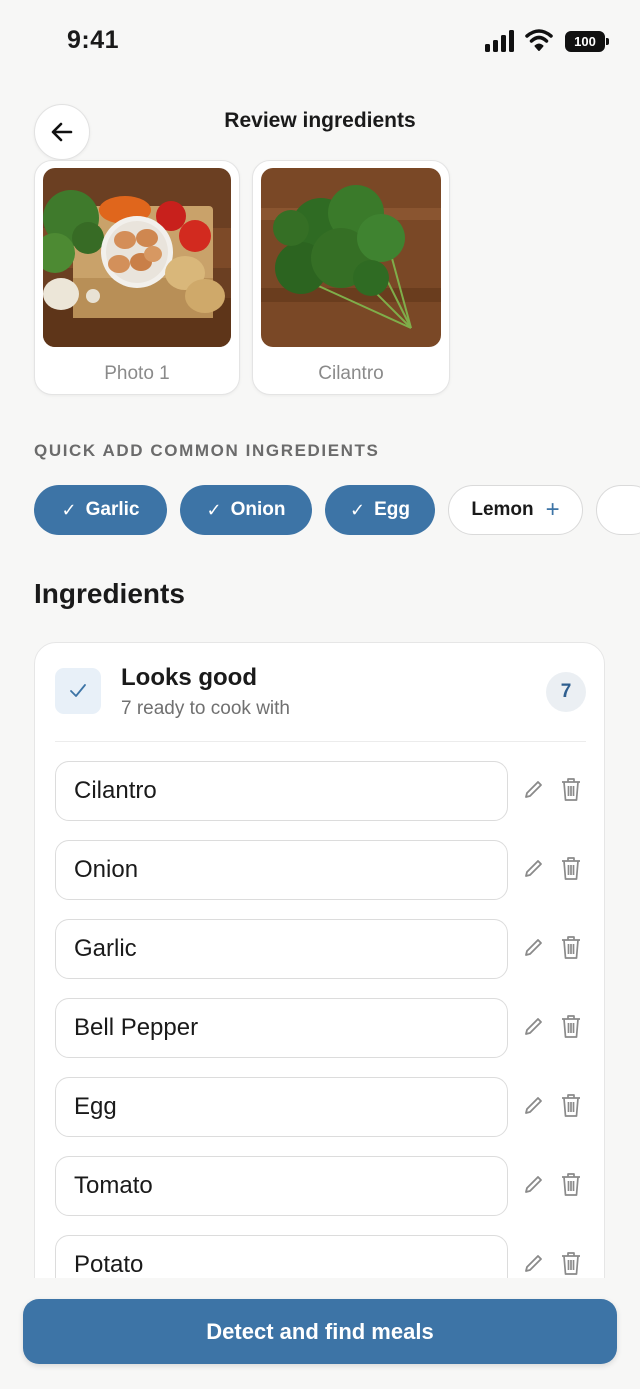 The image size is (640, 1389). I want to click on chip-more, so click(618, 510).